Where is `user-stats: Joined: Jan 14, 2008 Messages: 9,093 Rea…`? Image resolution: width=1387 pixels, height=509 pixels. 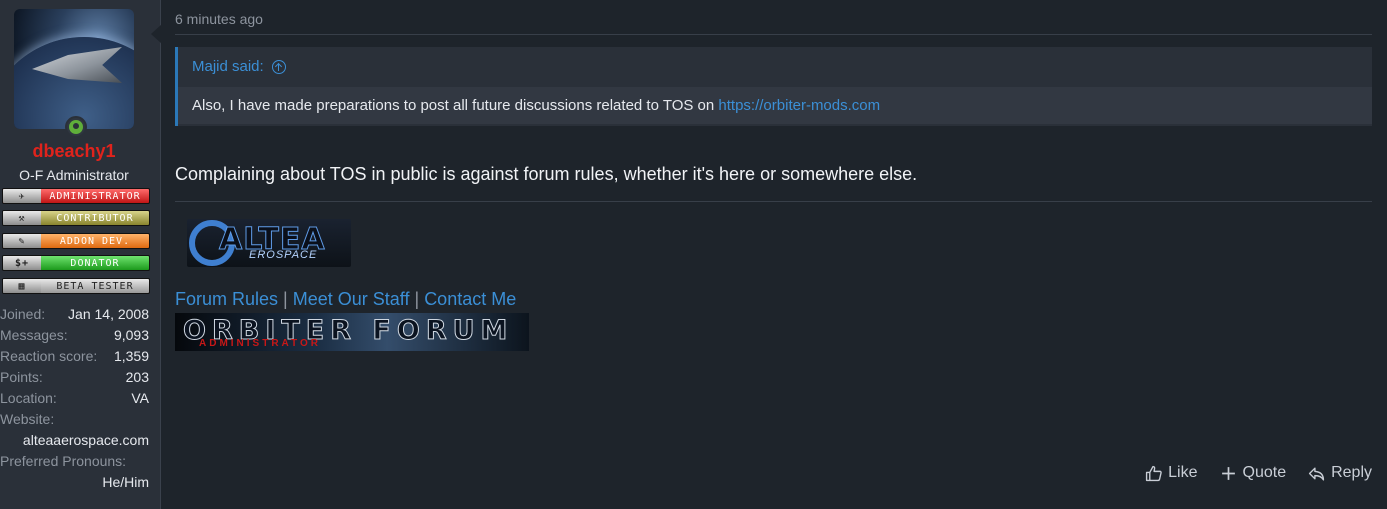 user-stats: Joined: Jan 14, 2008 Messages: 9,093 Rea… is located at coordinates (74, 398).